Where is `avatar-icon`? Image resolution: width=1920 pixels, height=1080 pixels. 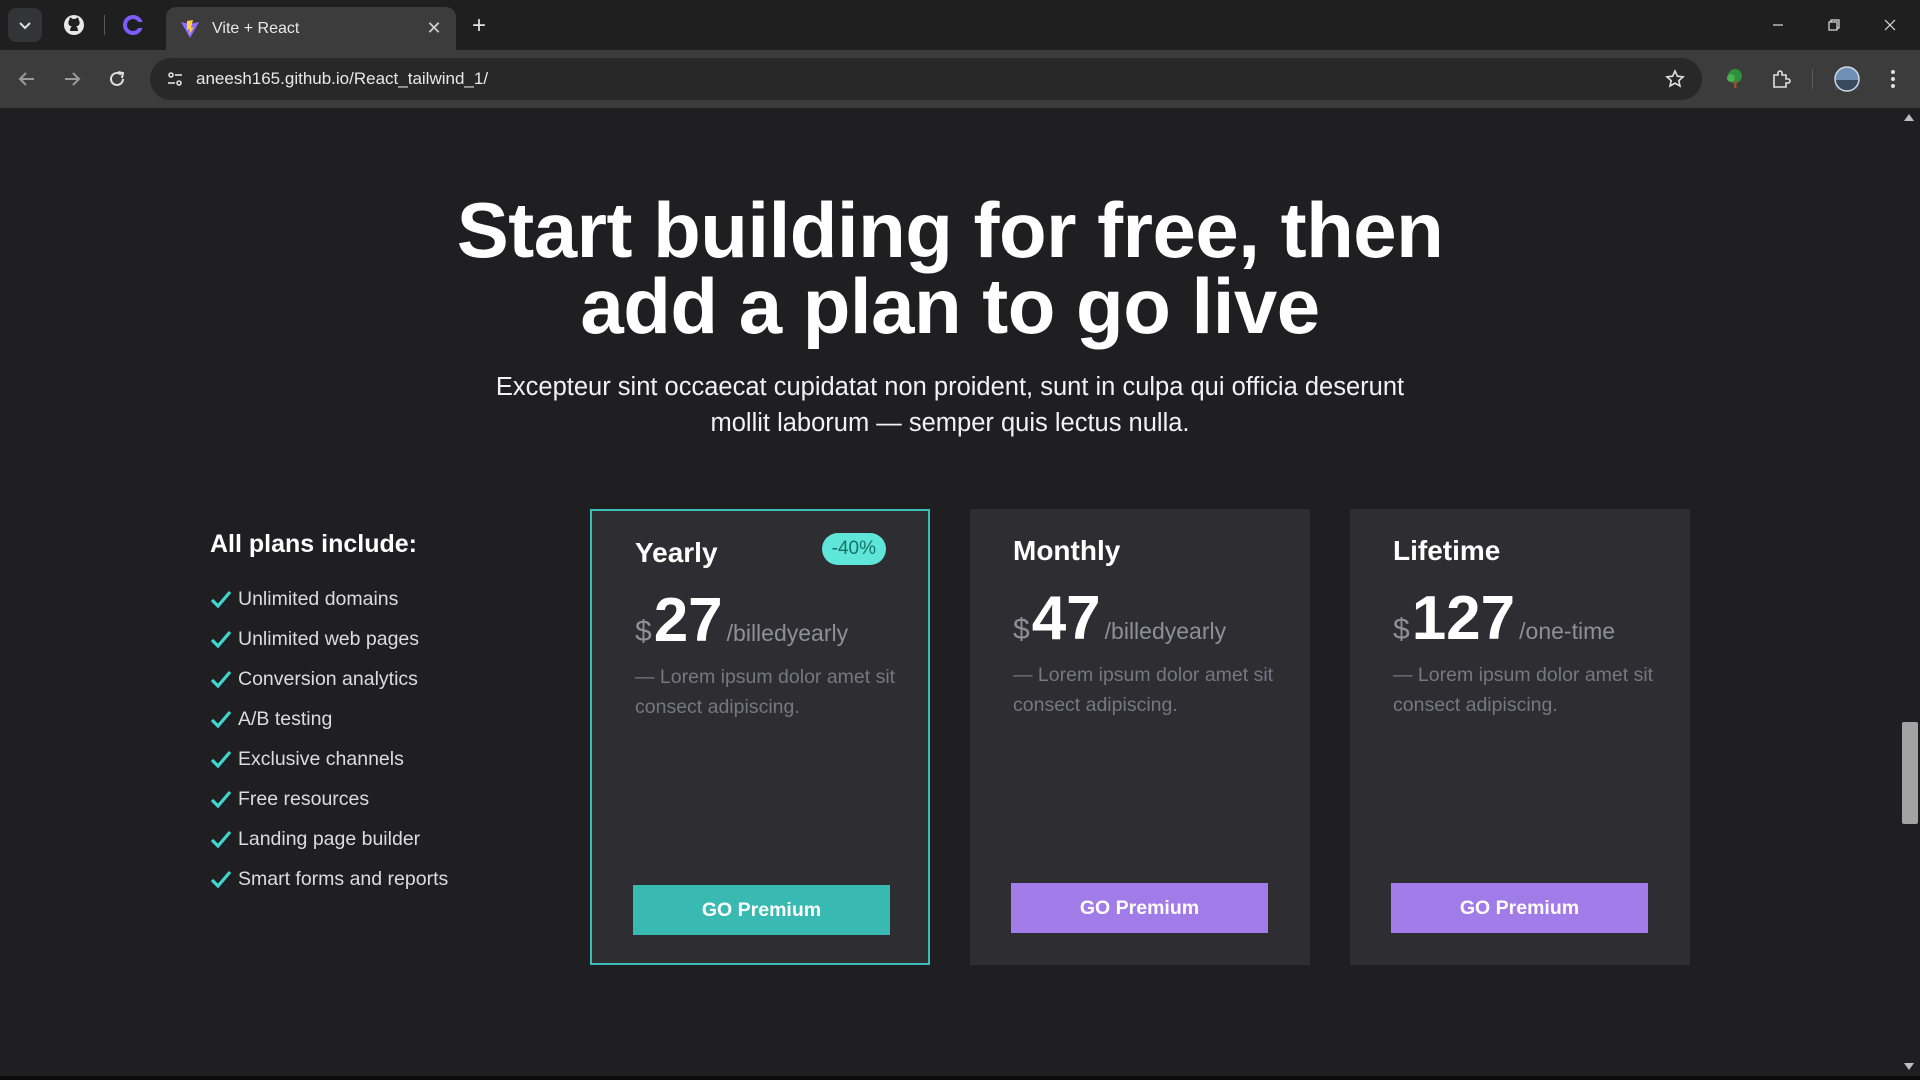 avatar-icon is located at coordinates (1847, 79).